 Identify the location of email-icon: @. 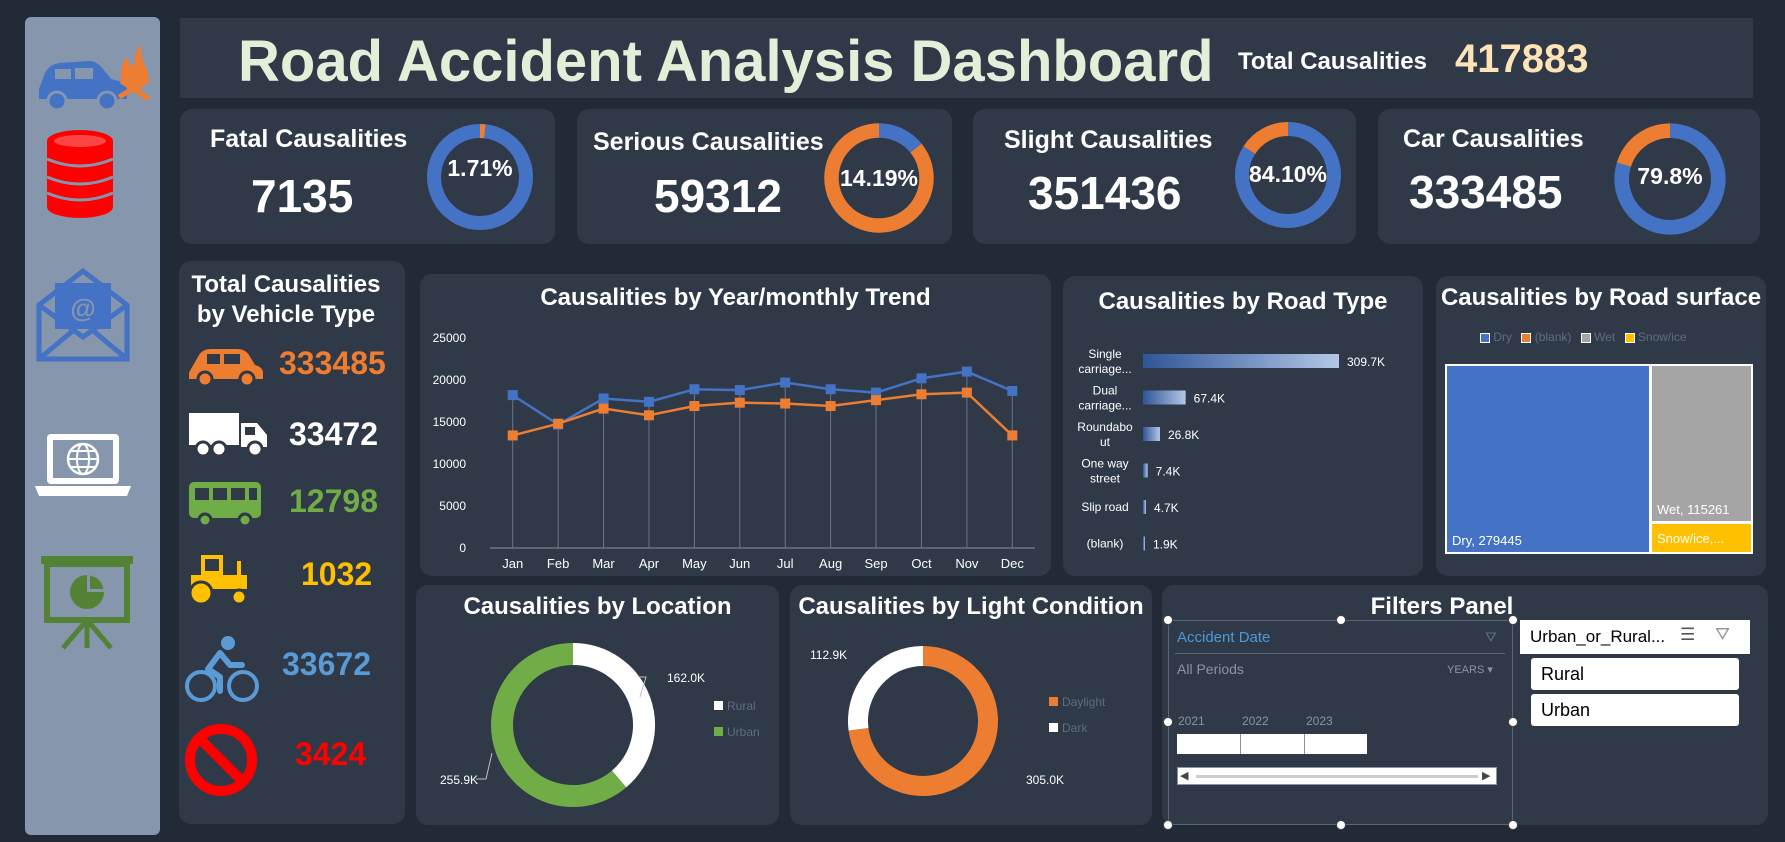
(83, 317).